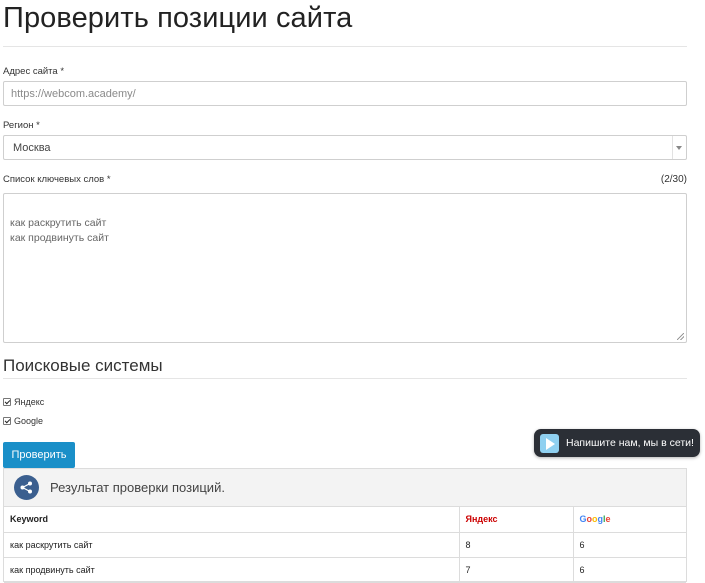  I want to click on keywords-counter: (2/30), so click(673, 179).